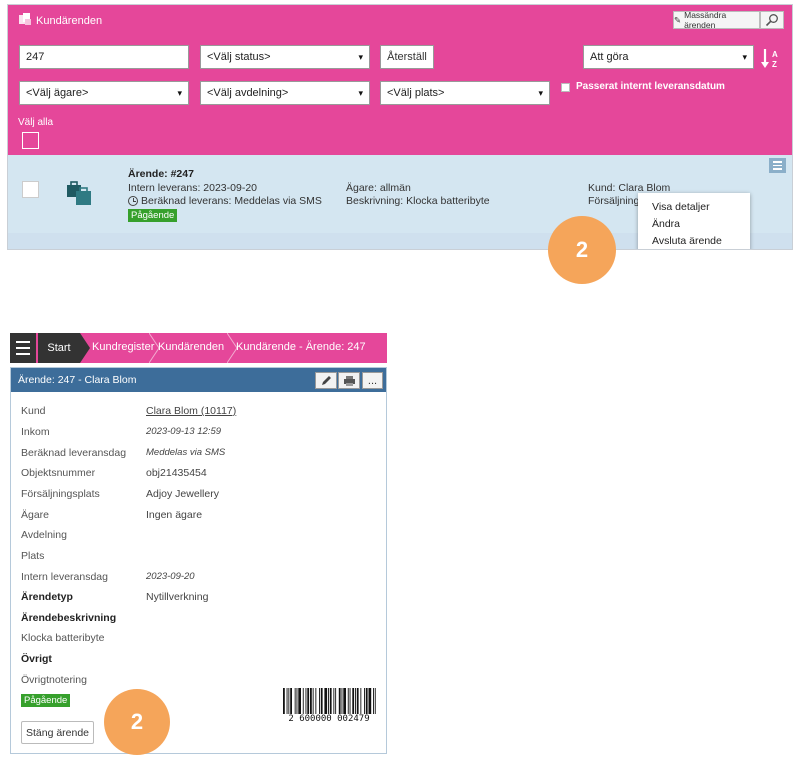  I want to click on field-label: Övrigt, so click(36, 659).